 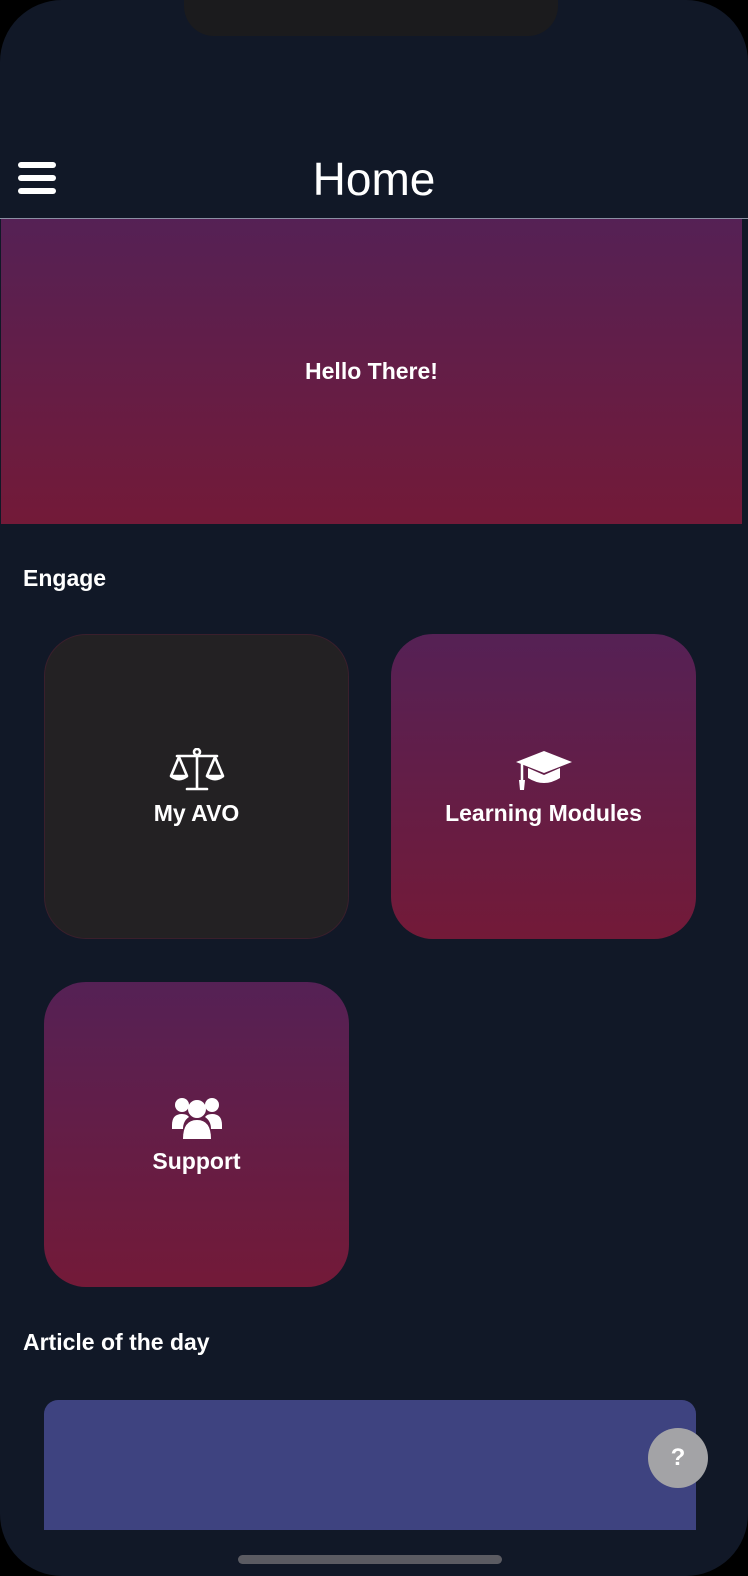 What do you see at coordinates (543, 812) in the screenshot?
I see `learning-modules-label: Learning Modules` at bounding box center [543, 812].